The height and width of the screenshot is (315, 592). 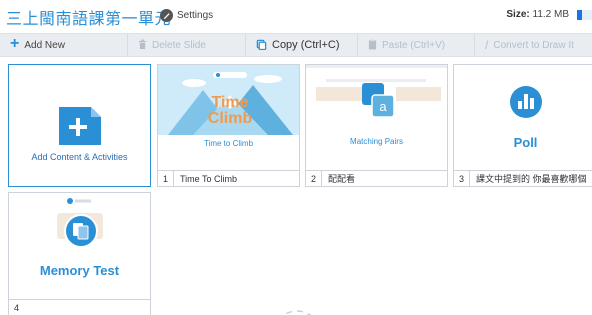 I want to click on delete-slide-label: Delete Slide, so click(x=179, y=45).